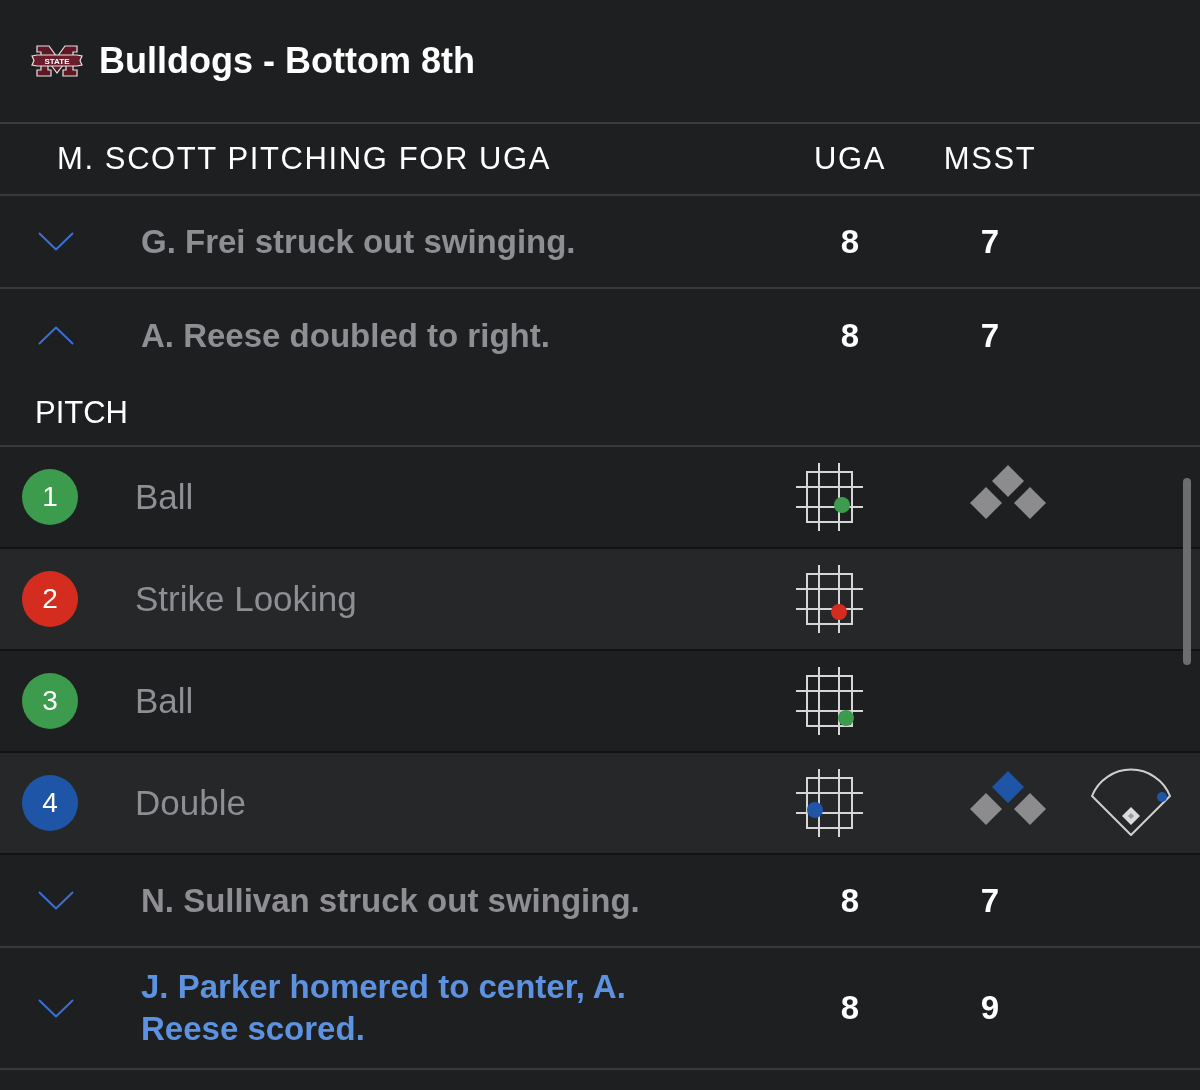  I want to click on team-logo: STATE, so click(57, 61).